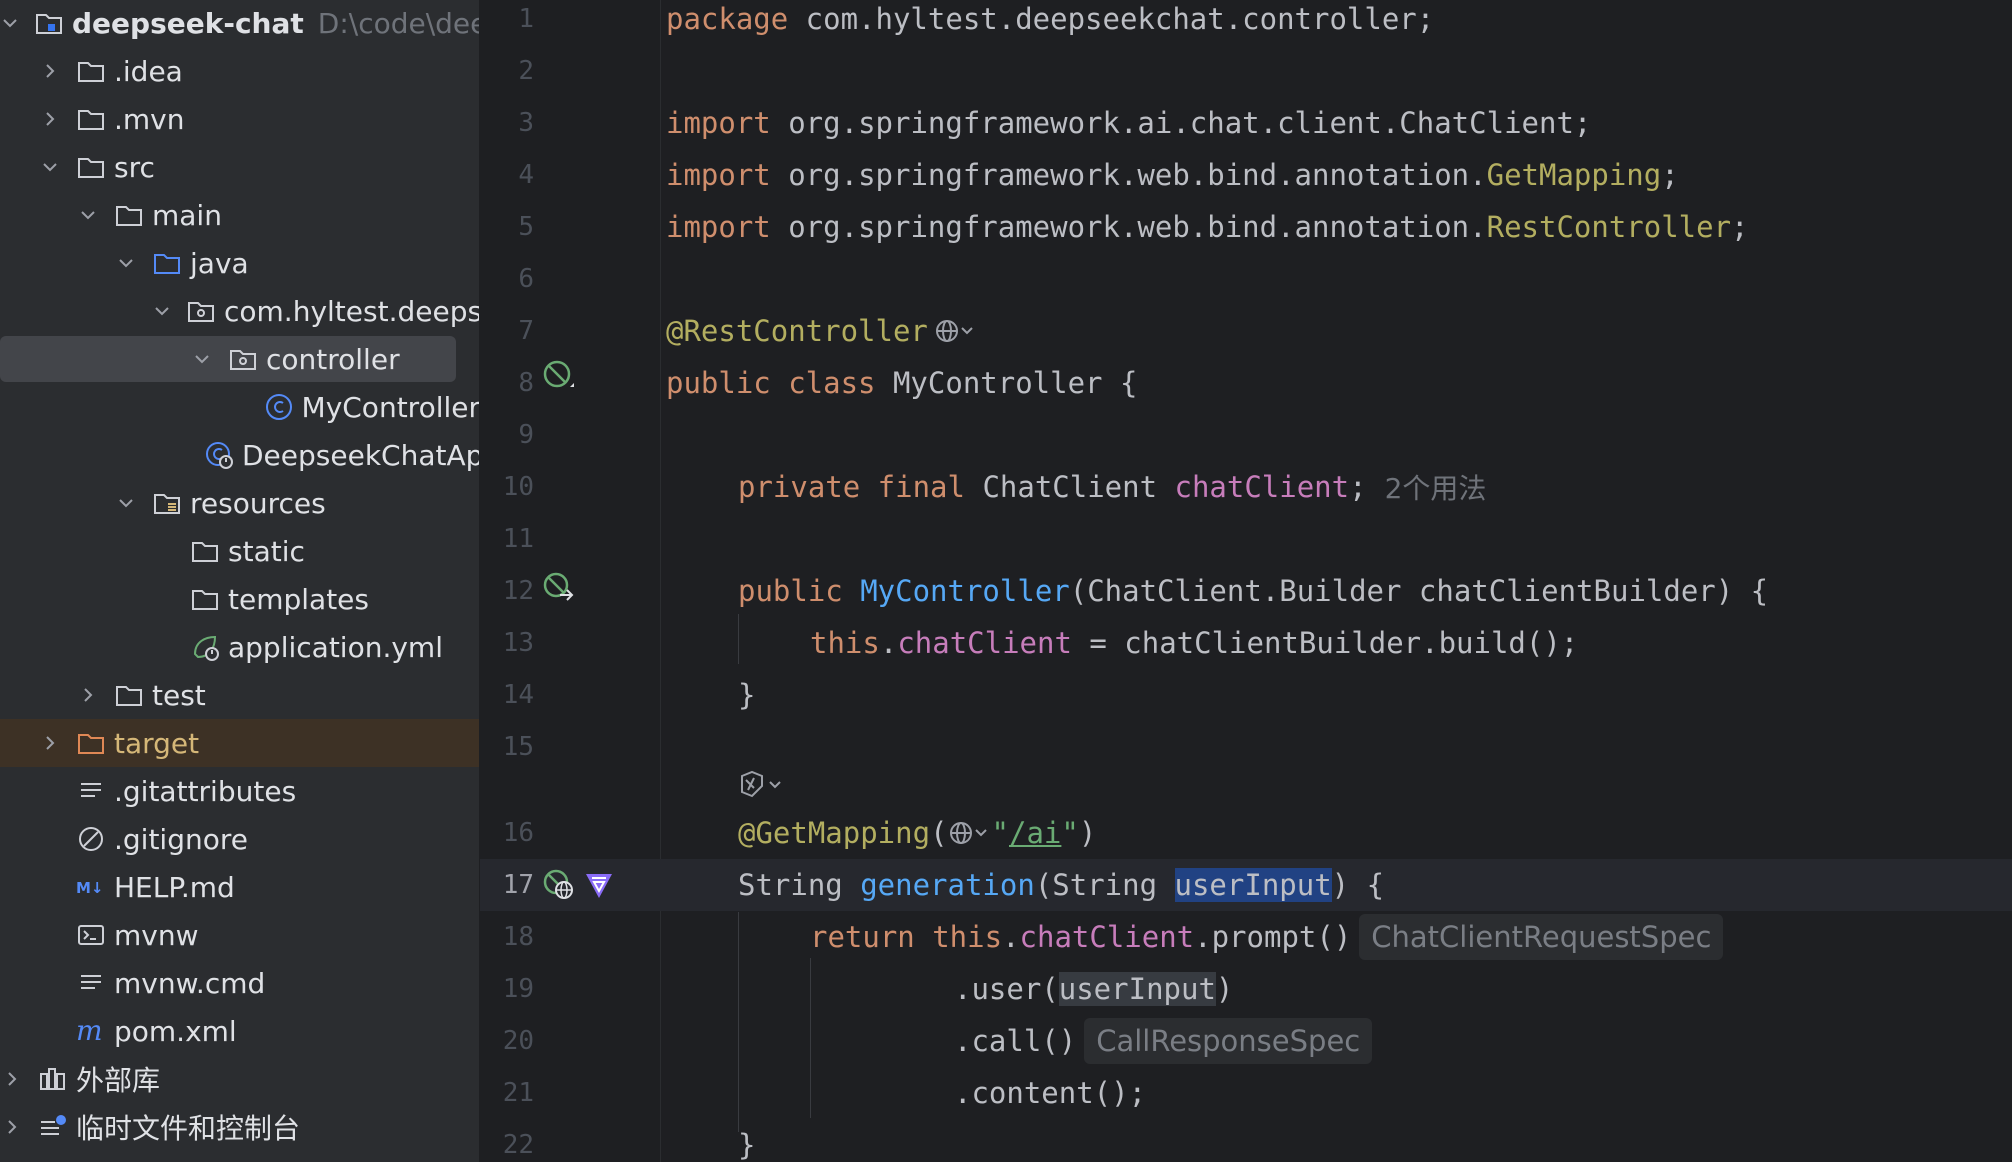  Describe the element at coordinates (398, 23) in the screenshot. I see `tree-root-path: D:\code\deepse` at that location.